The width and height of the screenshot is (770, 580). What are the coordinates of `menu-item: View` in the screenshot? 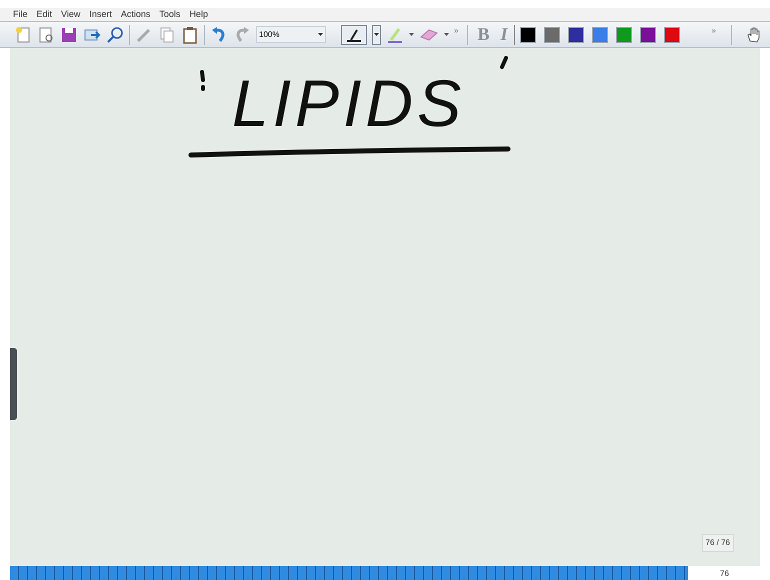 It's located at (70, 15).